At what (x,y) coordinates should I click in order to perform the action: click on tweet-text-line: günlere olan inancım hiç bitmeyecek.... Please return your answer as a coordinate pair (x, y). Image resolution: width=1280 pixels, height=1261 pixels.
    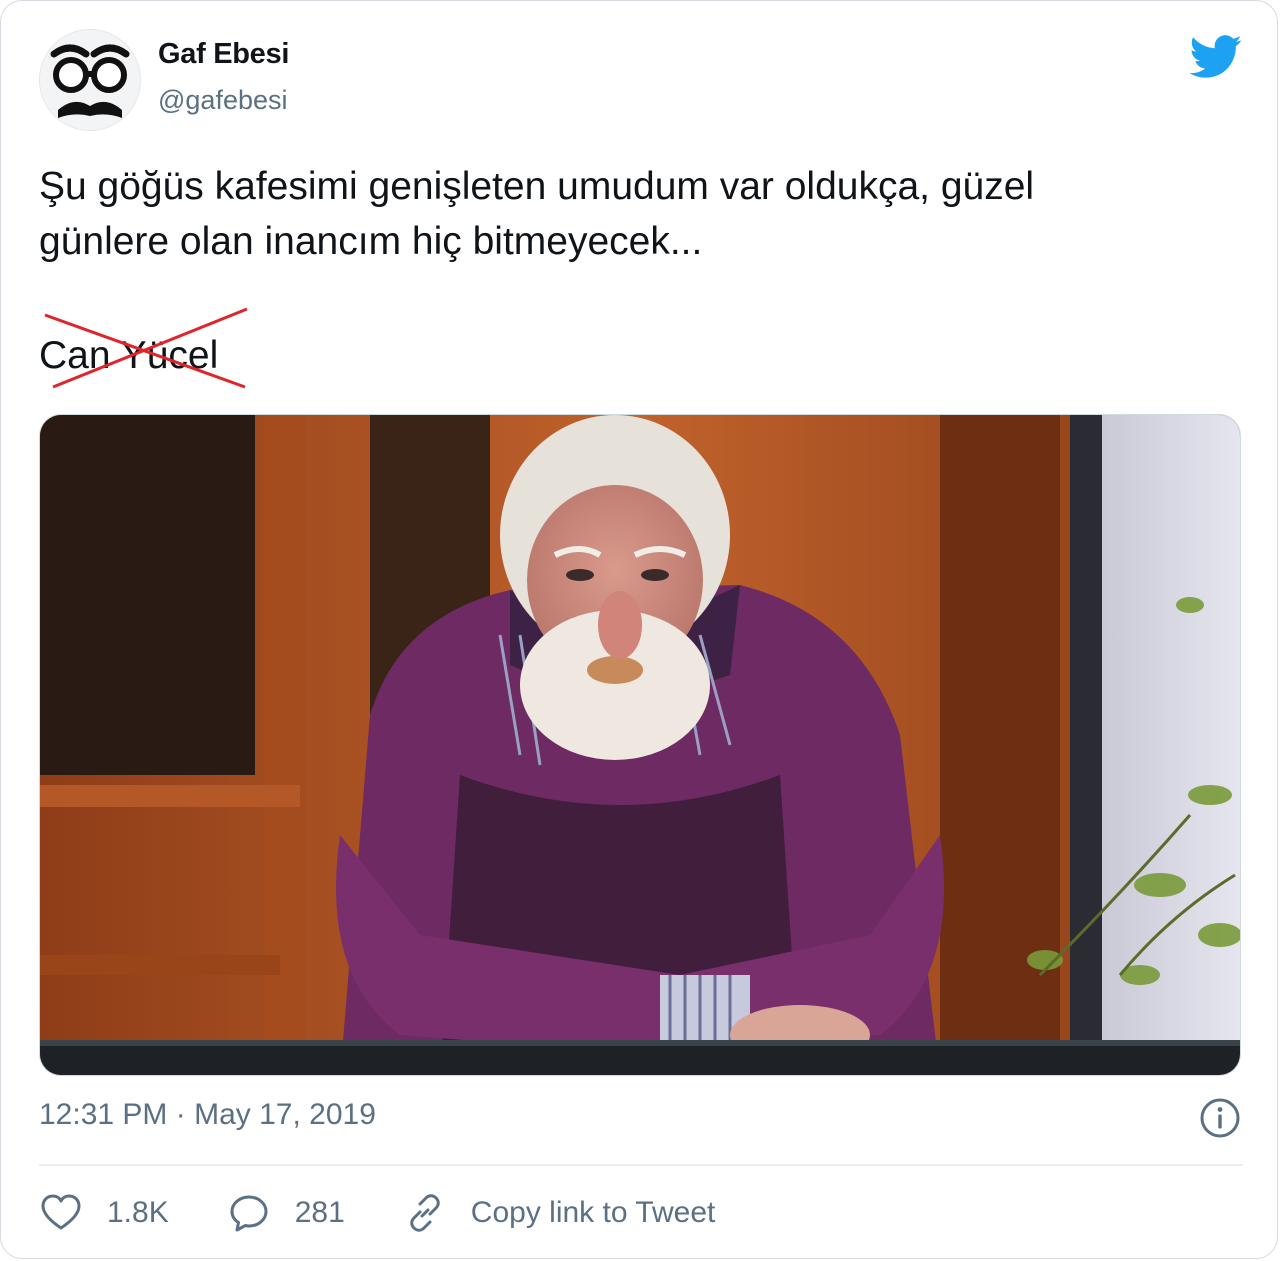
    Looking at the image, I should click on (371, 241).